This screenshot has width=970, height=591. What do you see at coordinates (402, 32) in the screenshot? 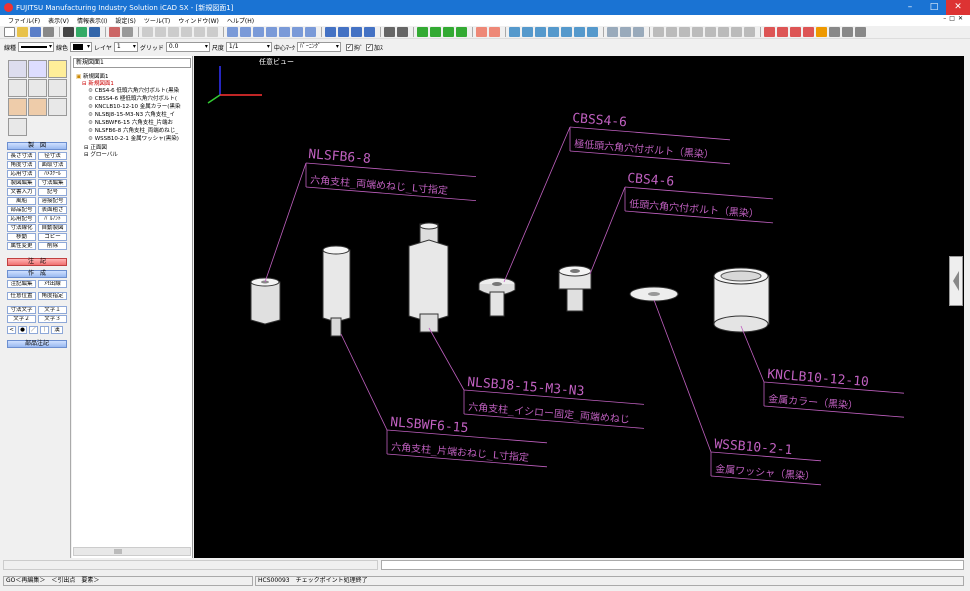
I see `redo2-icon` at bounding box center [402, 32].